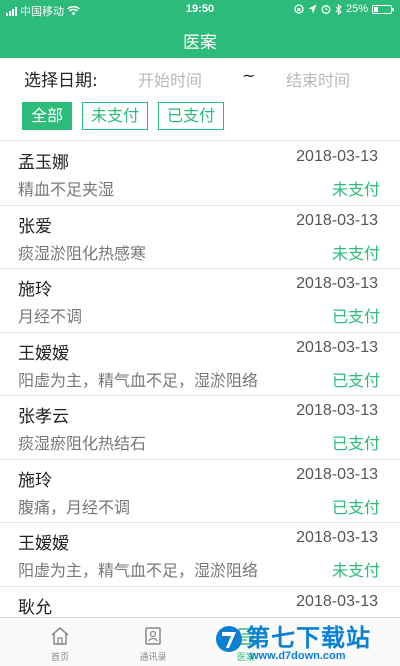  What do you see at coordinates (312, 9) in the screenshot?
I see `location-icon` at bounding box center [312, 9].